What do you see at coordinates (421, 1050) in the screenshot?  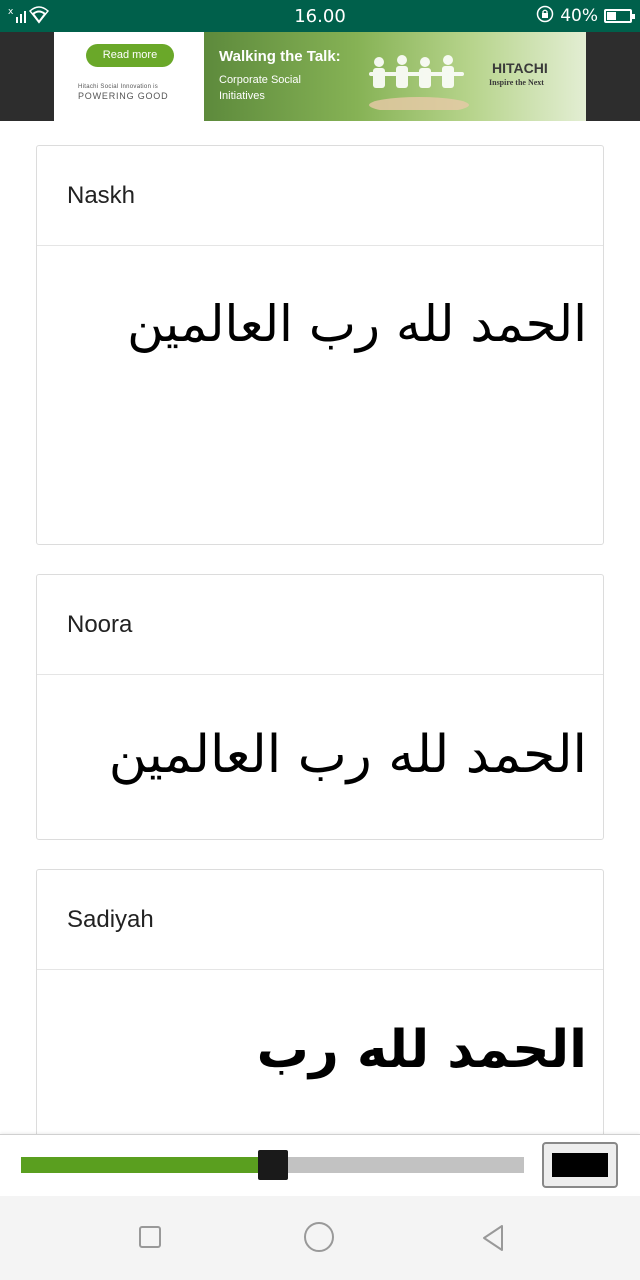 I see `font-sample-text: الحمد لله رب` at bounding box center [421, 1050].